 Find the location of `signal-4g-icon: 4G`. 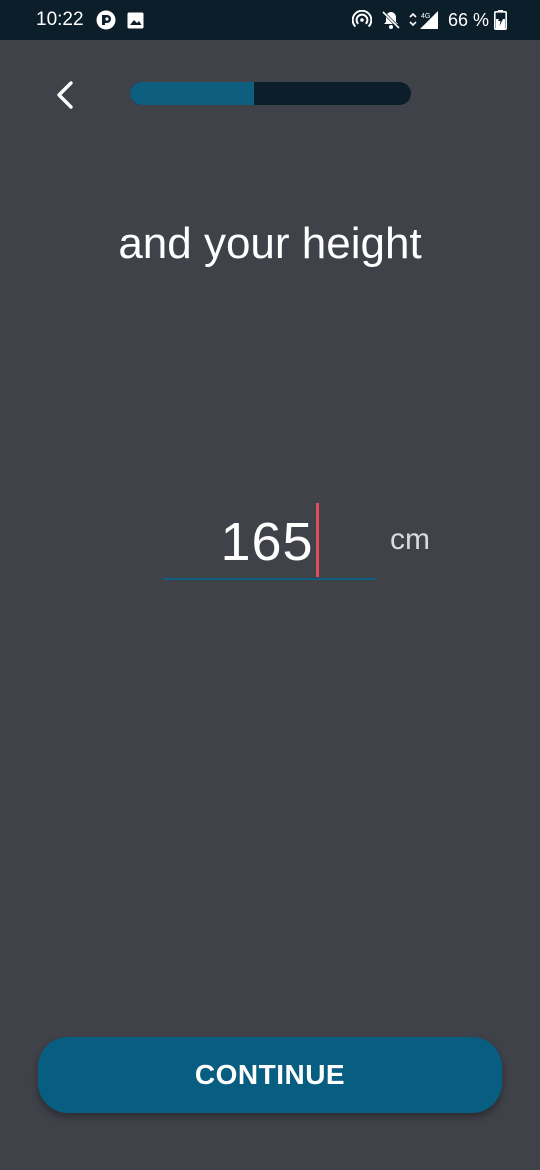

signal-4g-icon: 4G is located at coordinates (424, 20).